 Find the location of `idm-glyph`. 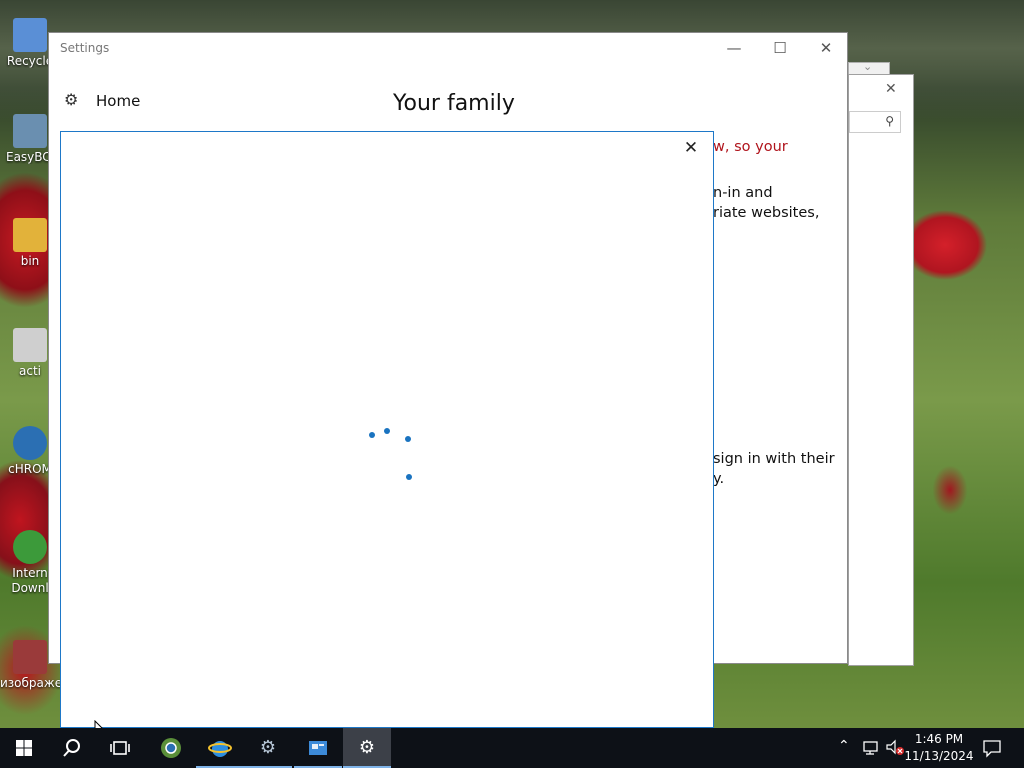

idm-glyph is located at coordinates (30, 547).